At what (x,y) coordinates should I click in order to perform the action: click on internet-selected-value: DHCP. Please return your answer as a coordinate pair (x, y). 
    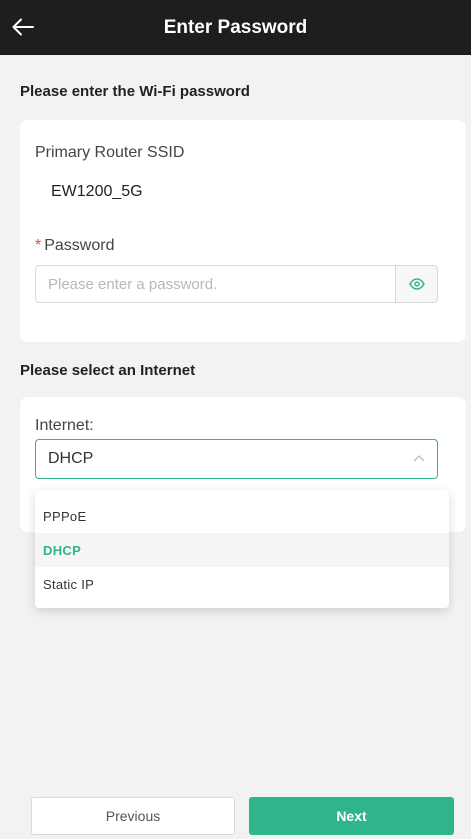
    Looking at the image, I should click on (71, 458).